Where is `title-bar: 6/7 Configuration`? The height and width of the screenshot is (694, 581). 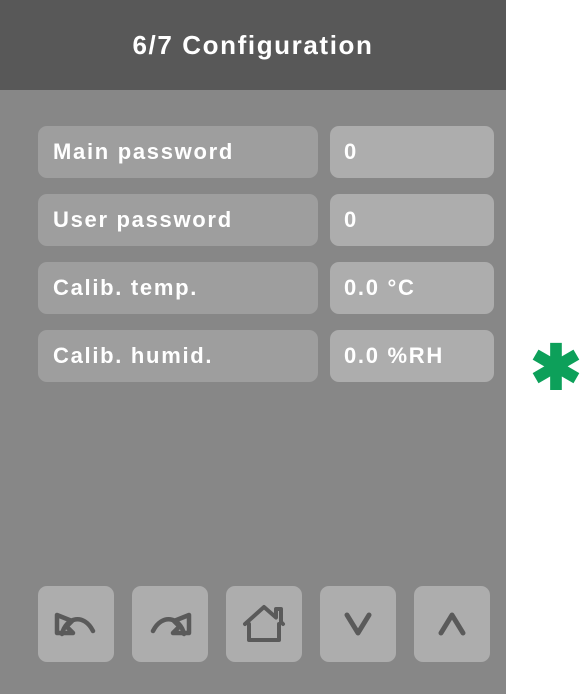 title-bar: 6/7 Configuration is located at coordinates (253, 45).